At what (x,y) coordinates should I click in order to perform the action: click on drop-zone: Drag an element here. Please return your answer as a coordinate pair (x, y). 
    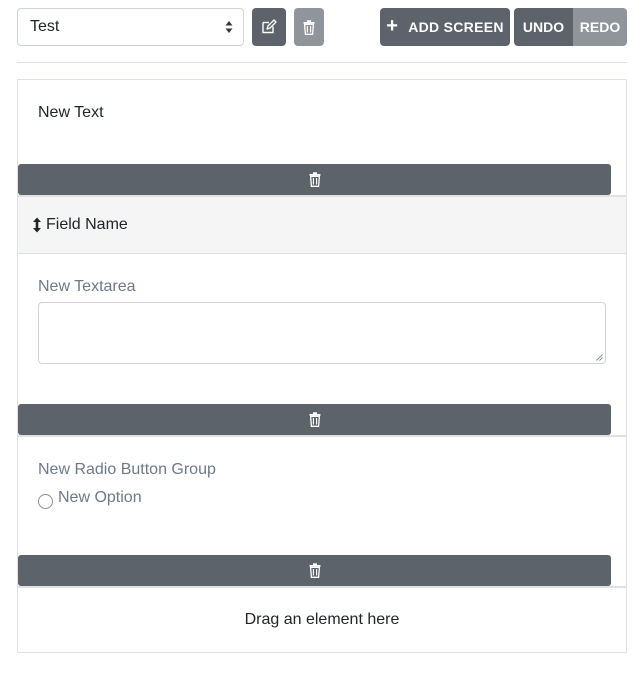
    Looking at the image, I should click on (322, 620).